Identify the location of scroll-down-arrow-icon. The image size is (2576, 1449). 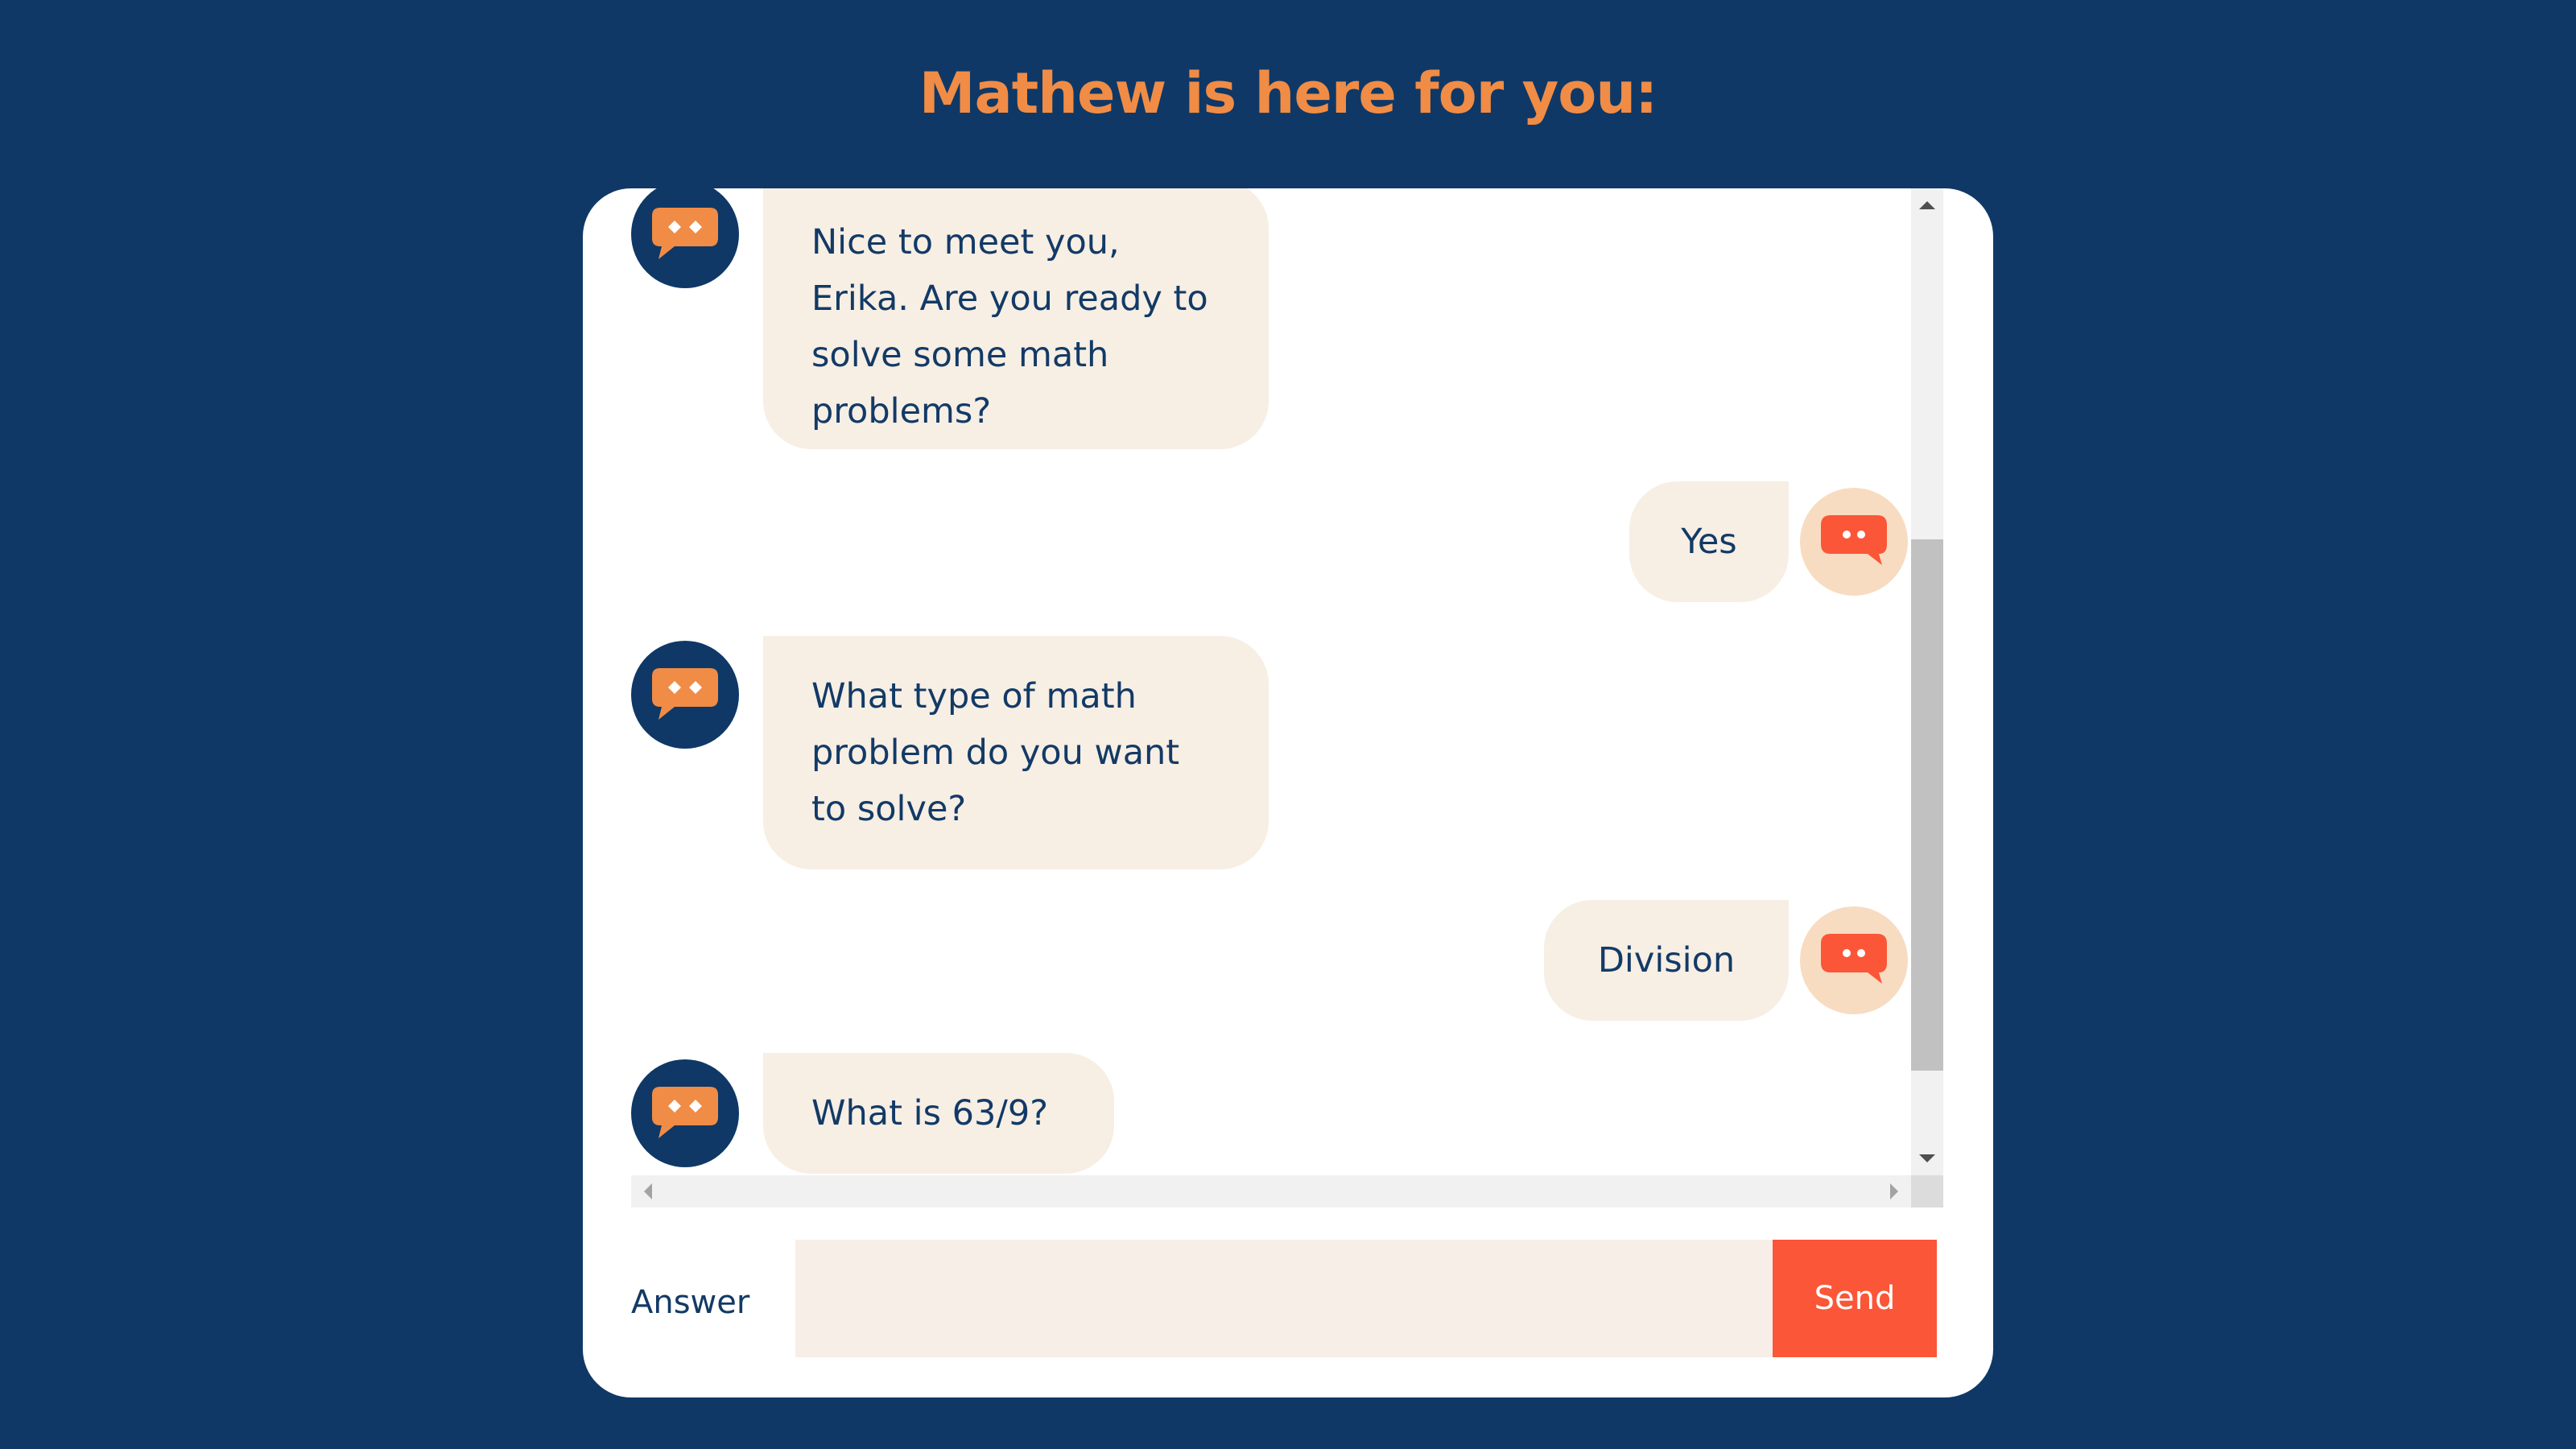
(1927, 1158).